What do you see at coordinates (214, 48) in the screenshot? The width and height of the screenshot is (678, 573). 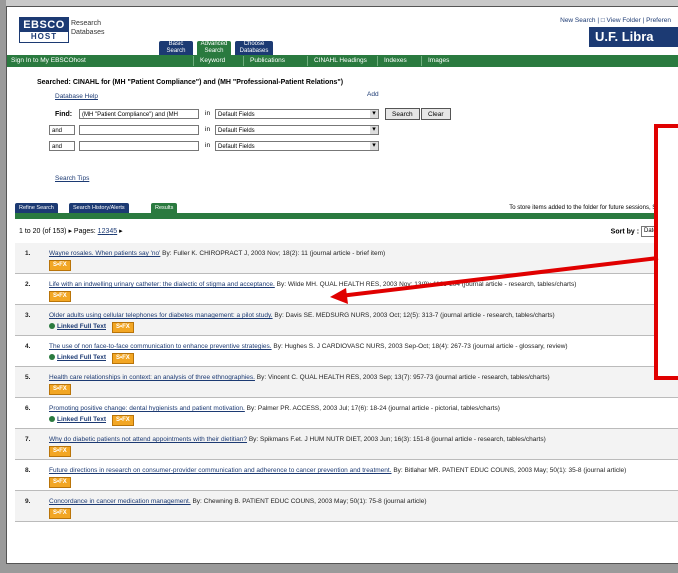 I see `tab-advanced-search: Advanced Search` at bounding box center [214, 48].